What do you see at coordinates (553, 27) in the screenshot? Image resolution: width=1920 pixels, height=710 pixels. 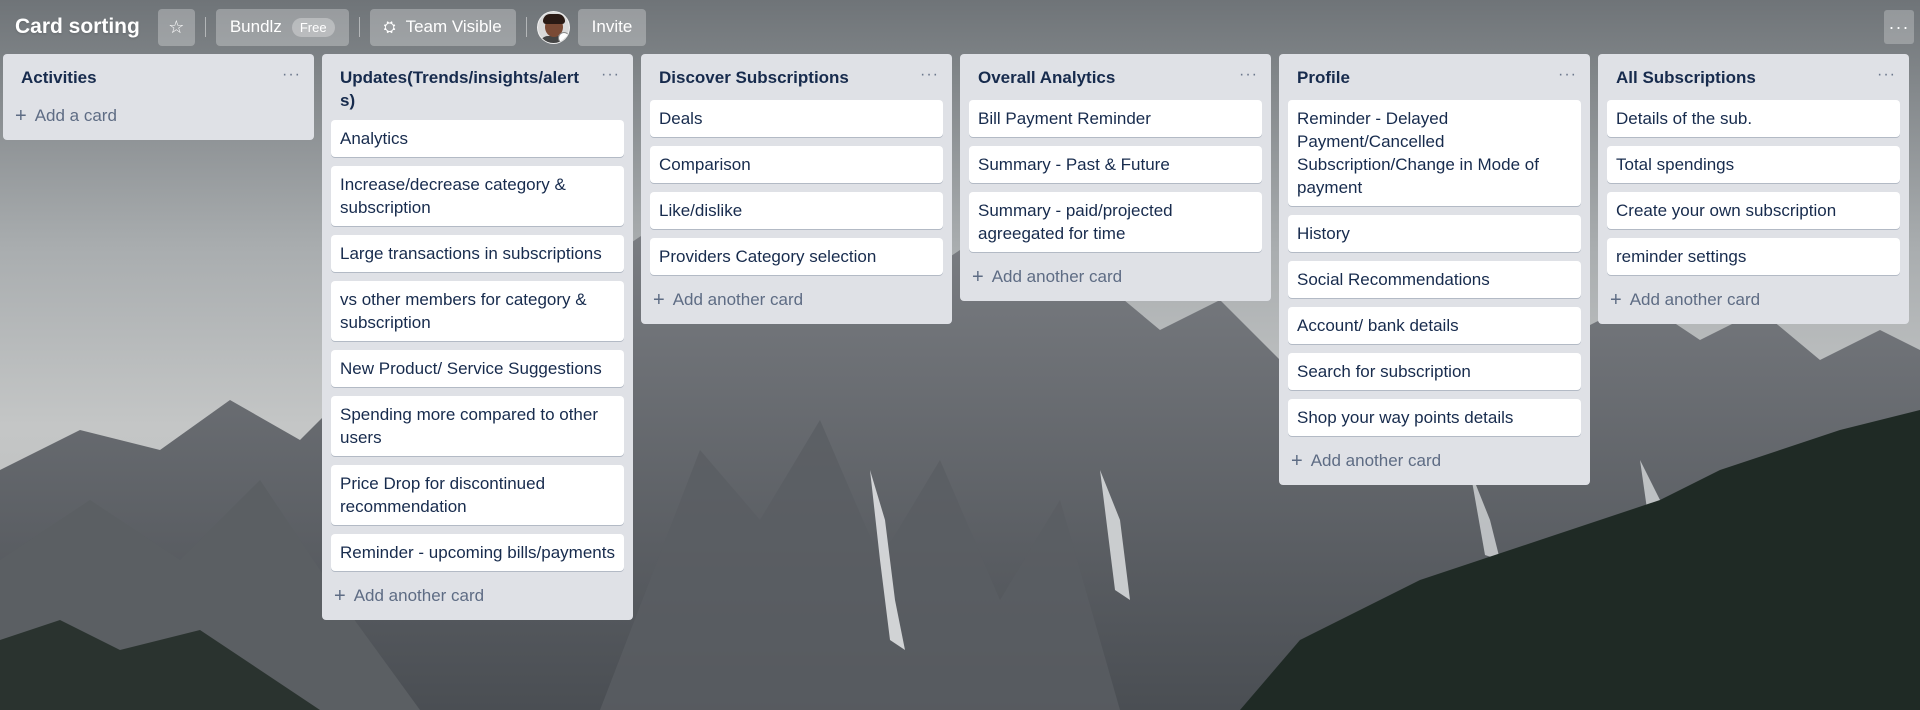 I see `member-avatar` at bounding box center [553, 27].